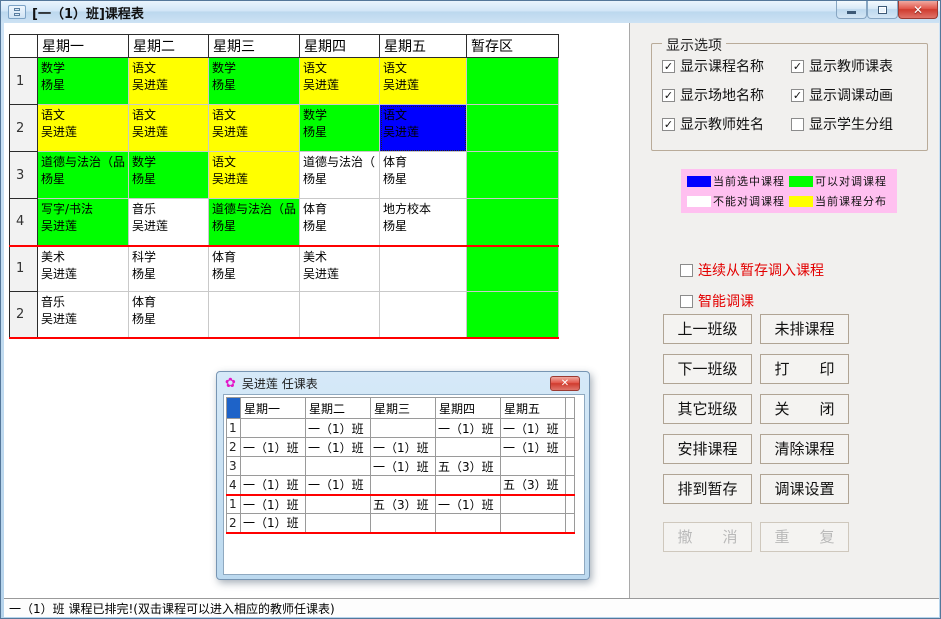 This screenshot has height=619, width=941. What do you see at coordinates (668, 95) in the screenshot?
I see `display-option-2-box: ✓` at bounding box center [668, 95].